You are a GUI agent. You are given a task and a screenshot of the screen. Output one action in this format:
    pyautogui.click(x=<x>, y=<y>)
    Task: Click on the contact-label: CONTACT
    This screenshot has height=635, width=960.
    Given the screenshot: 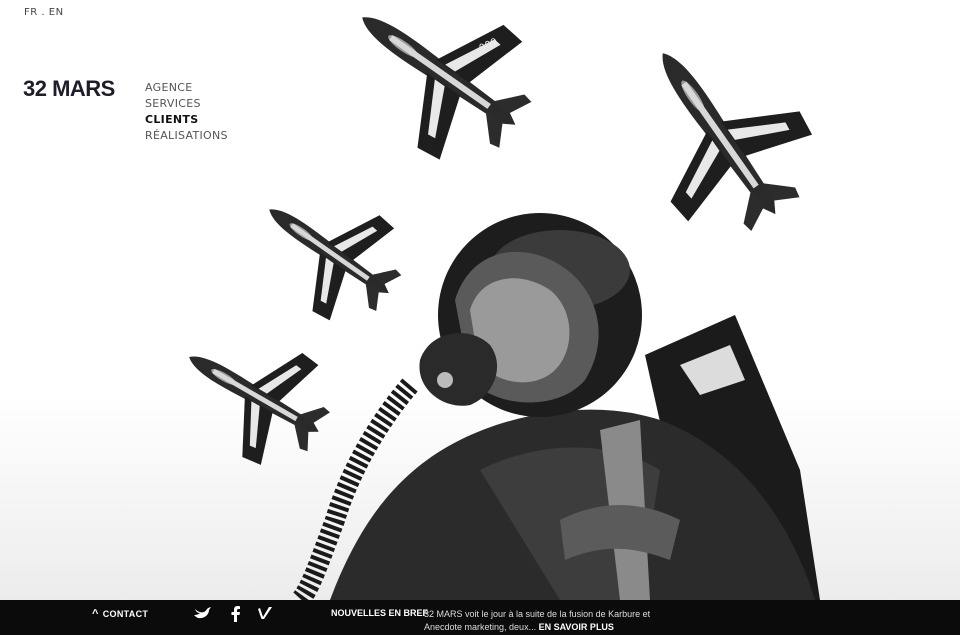 What is the action you would take?
    pyautogui.click(x=125, y=614)
    